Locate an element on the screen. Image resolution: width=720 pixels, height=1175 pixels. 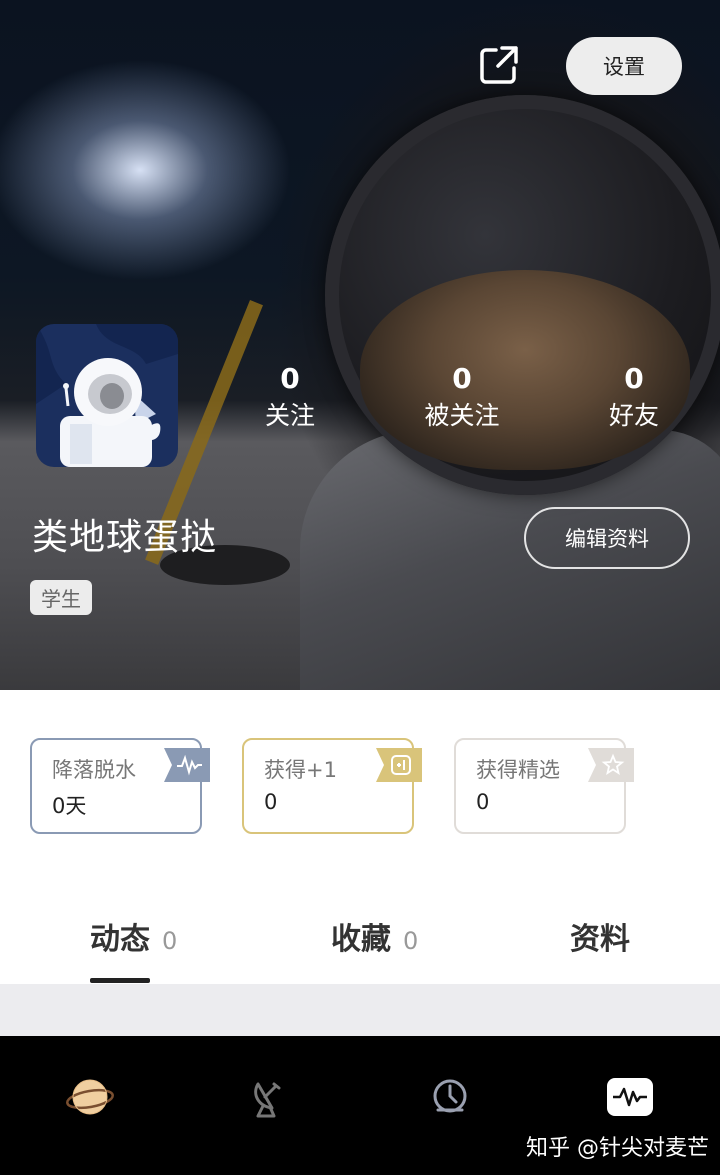
stat-followers-count: 0 is located at coordinates (462, 378).